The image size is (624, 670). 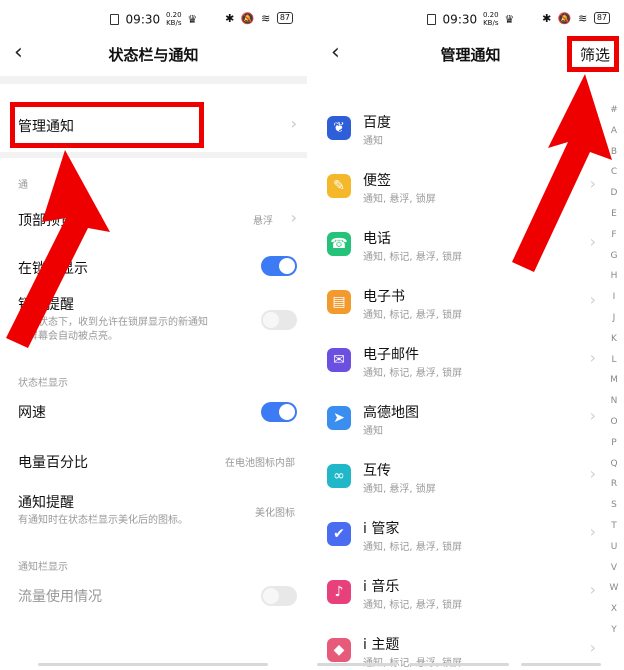 I want to click on app-name: 百度, so click(x=377, y=123).